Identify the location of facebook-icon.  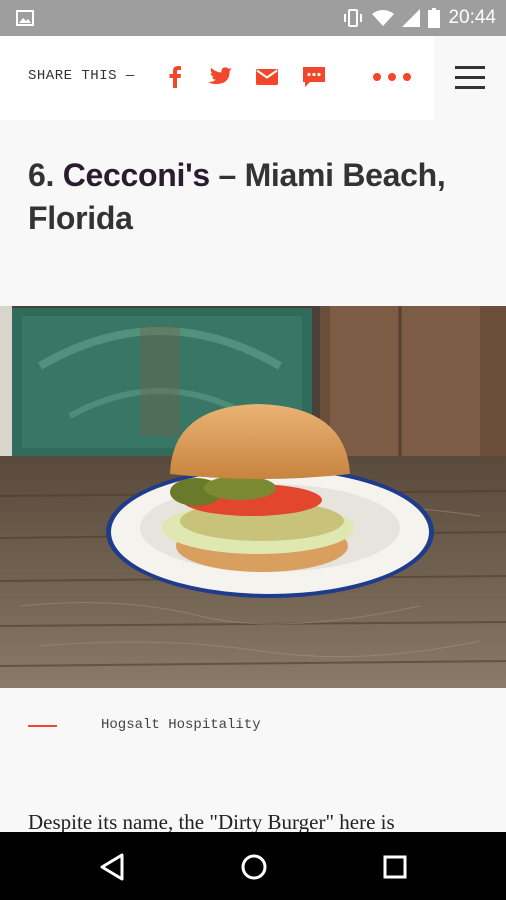
(175, 77).